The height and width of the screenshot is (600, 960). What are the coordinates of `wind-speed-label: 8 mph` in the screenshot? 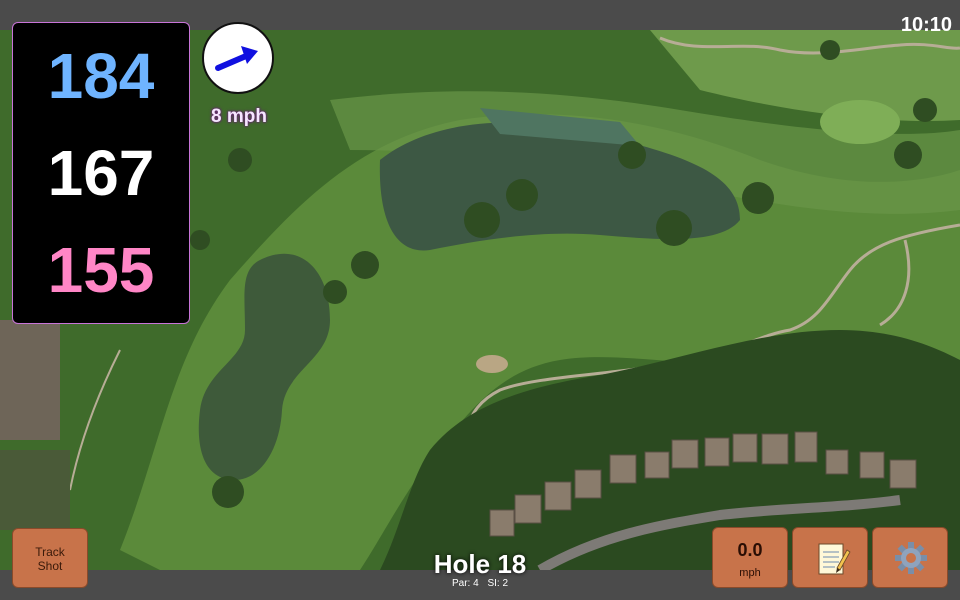 It's located at (239, 116).